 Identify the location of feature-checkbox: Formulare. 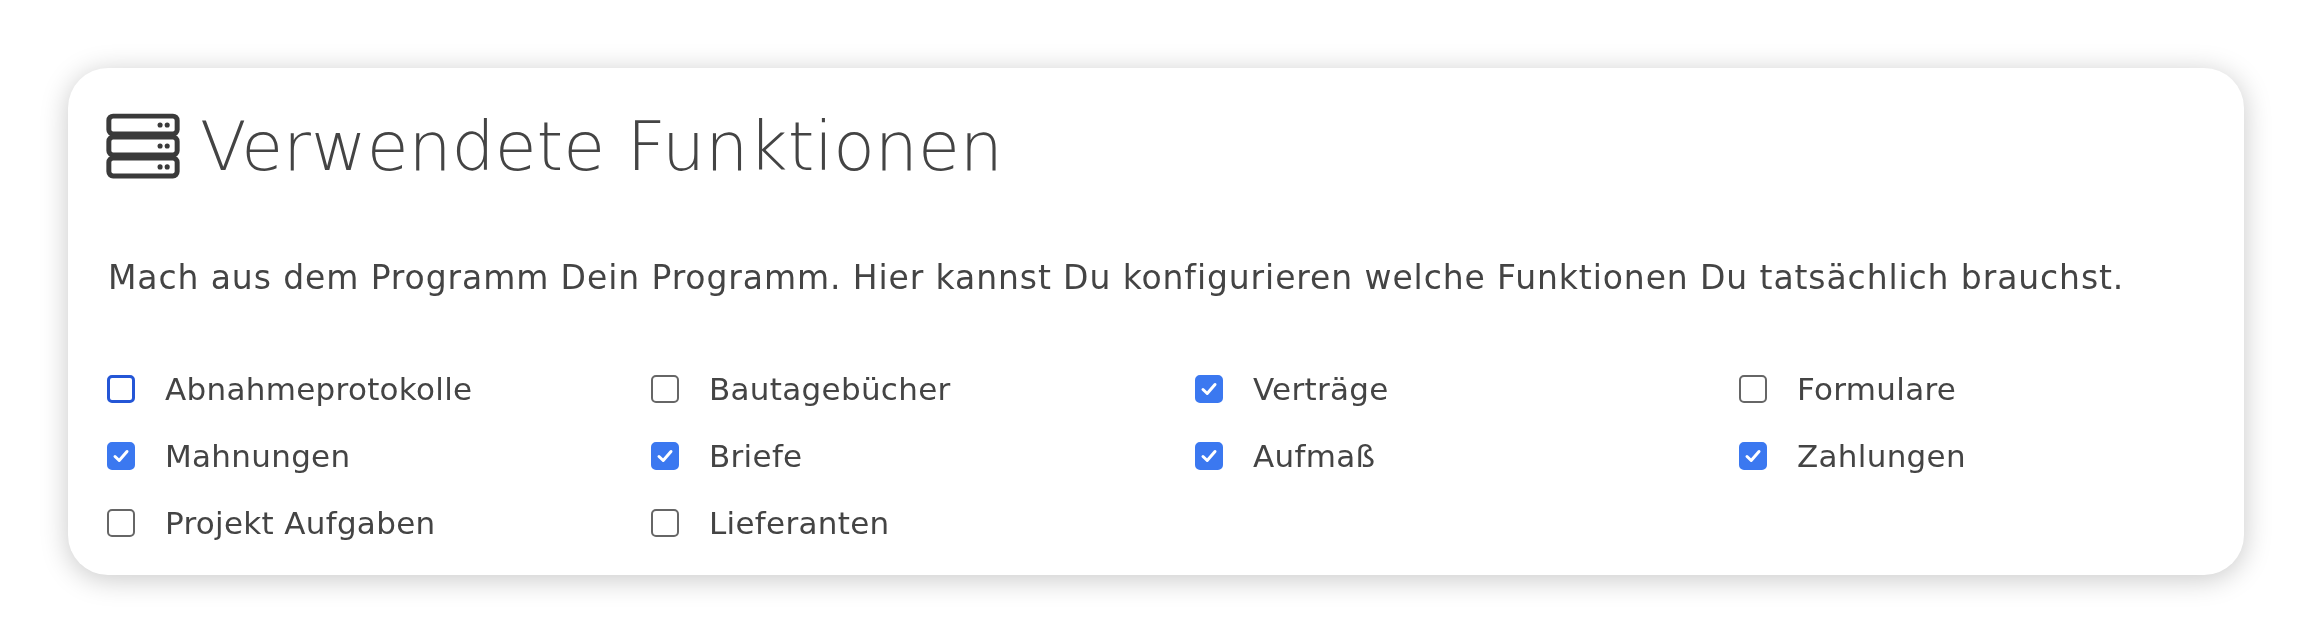
(1847, 389).